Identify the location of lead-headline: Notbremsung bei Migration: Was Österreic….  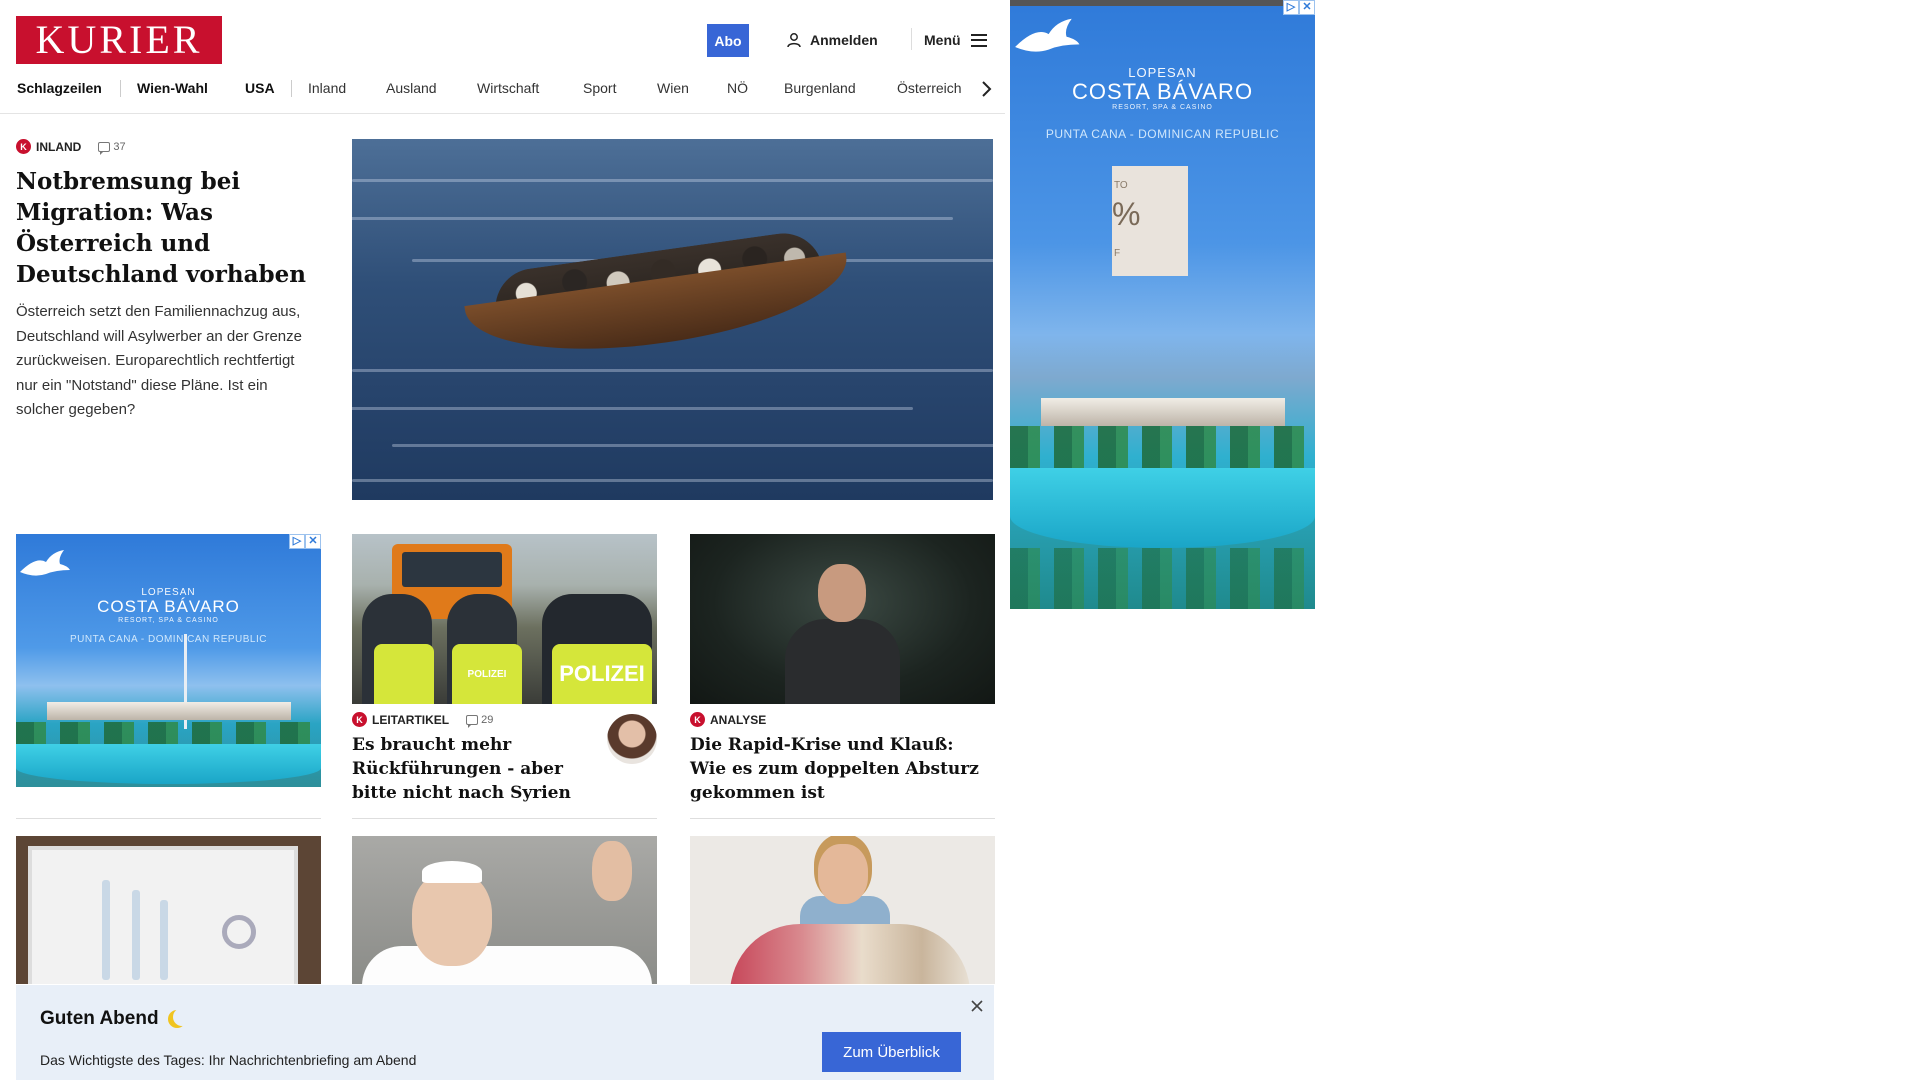
(166, 228).